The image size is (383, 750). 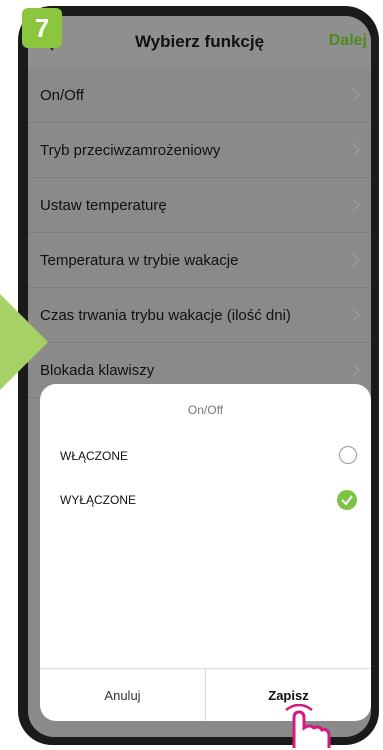 I want to click on checkmark-icon, so click(x=347, y=500).